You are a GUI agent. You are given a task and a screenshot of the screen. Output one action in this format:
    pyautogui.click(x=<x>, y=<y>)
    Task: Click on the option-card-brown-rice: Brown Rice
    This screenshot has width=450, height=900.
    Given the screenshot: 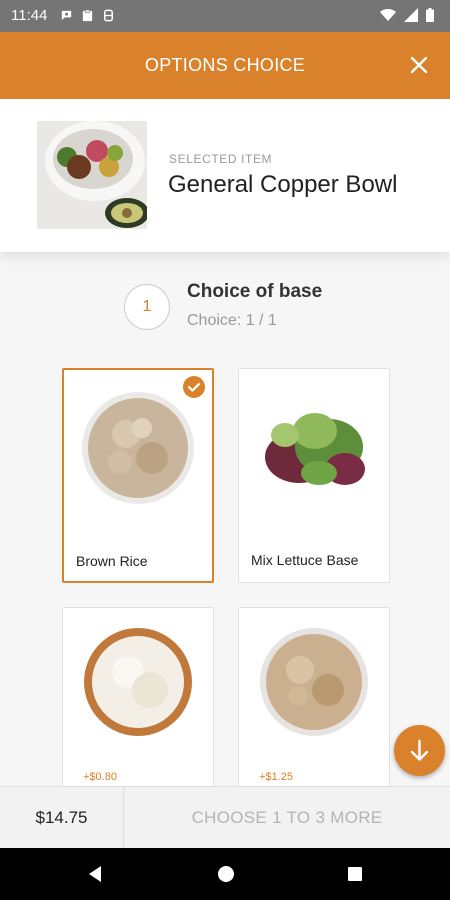 What is the action you would take?
    pyautogui.click(x=138, y=475)
    